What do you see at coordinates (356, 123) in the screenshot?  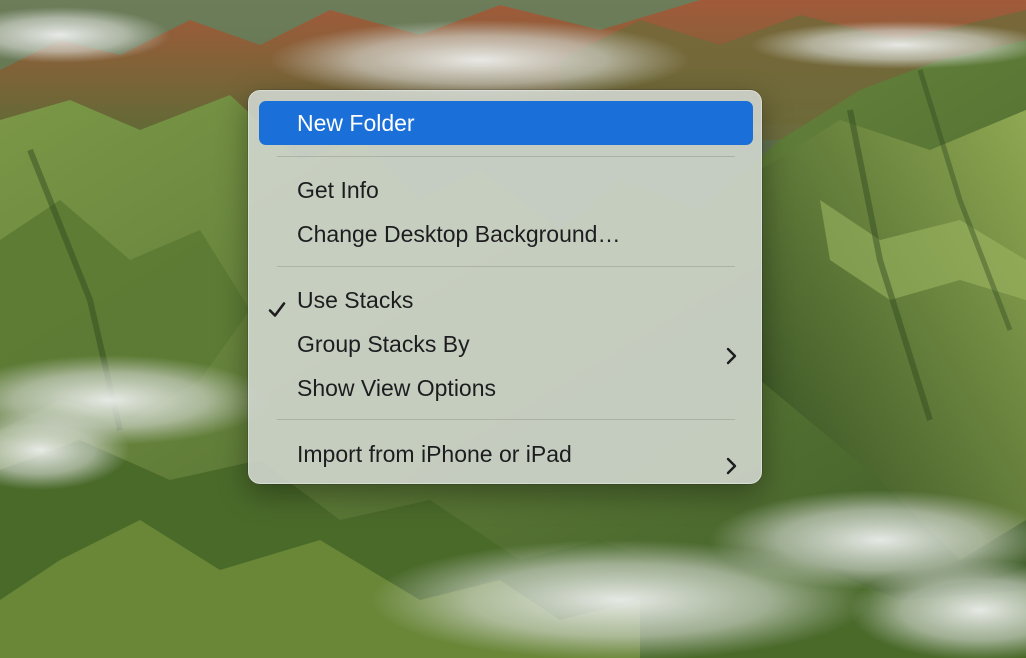 I see `menu-item-label: New Folder` at bounding box center [356, 123].